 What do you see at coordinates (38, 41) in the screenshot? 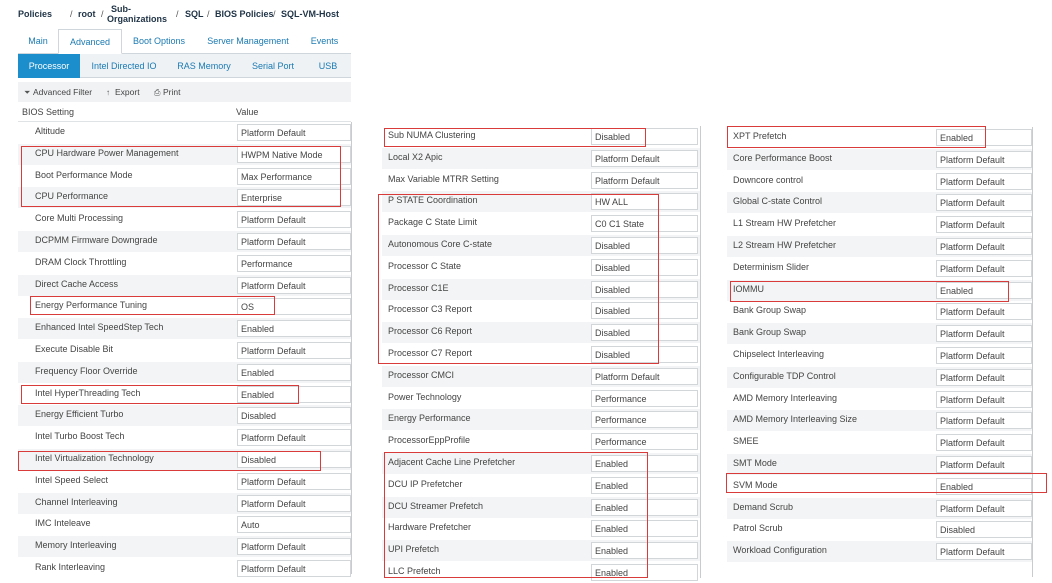
I see `tab-main: Main` at bounding box center [38, 41].